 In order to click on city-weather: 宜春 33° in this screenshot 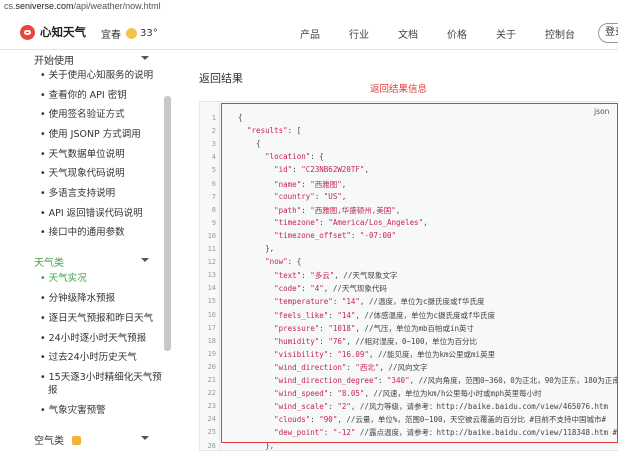, I will do `click(129, 33)`.